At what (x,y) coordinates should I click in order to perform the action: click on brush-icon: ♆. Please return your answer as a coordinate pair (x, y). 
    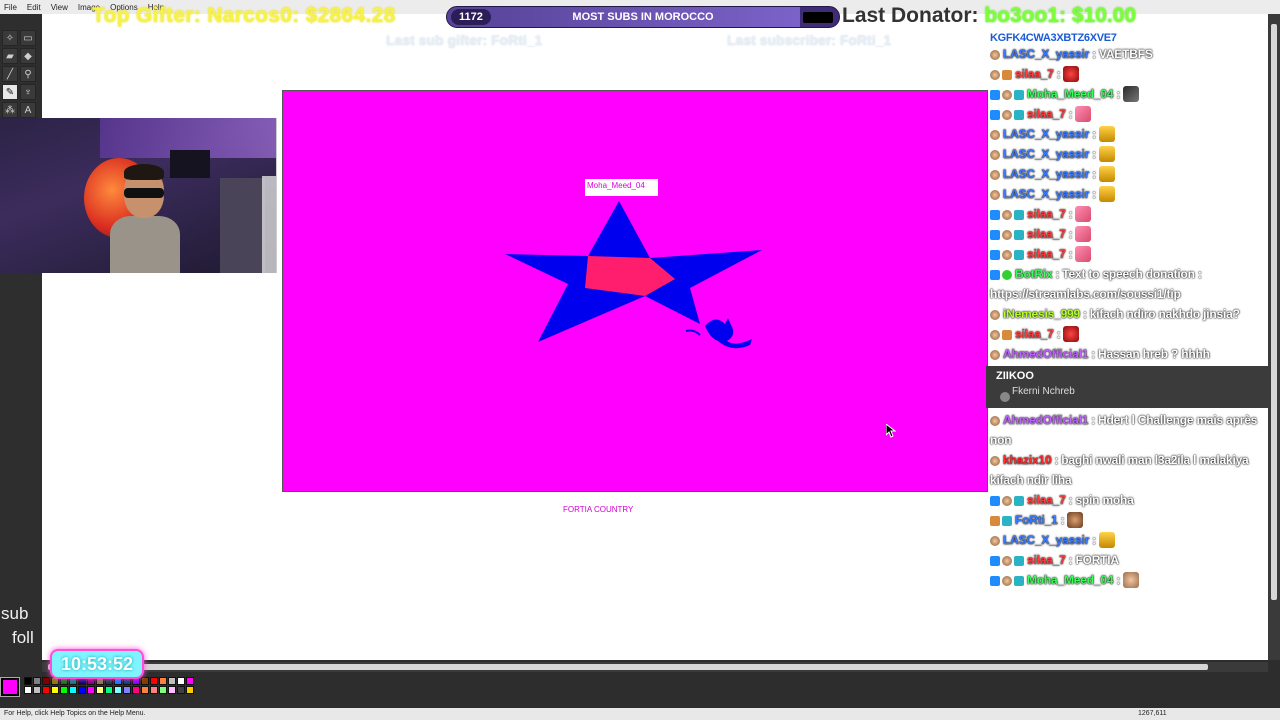
    Looking at the image, I should click on (28, 92).